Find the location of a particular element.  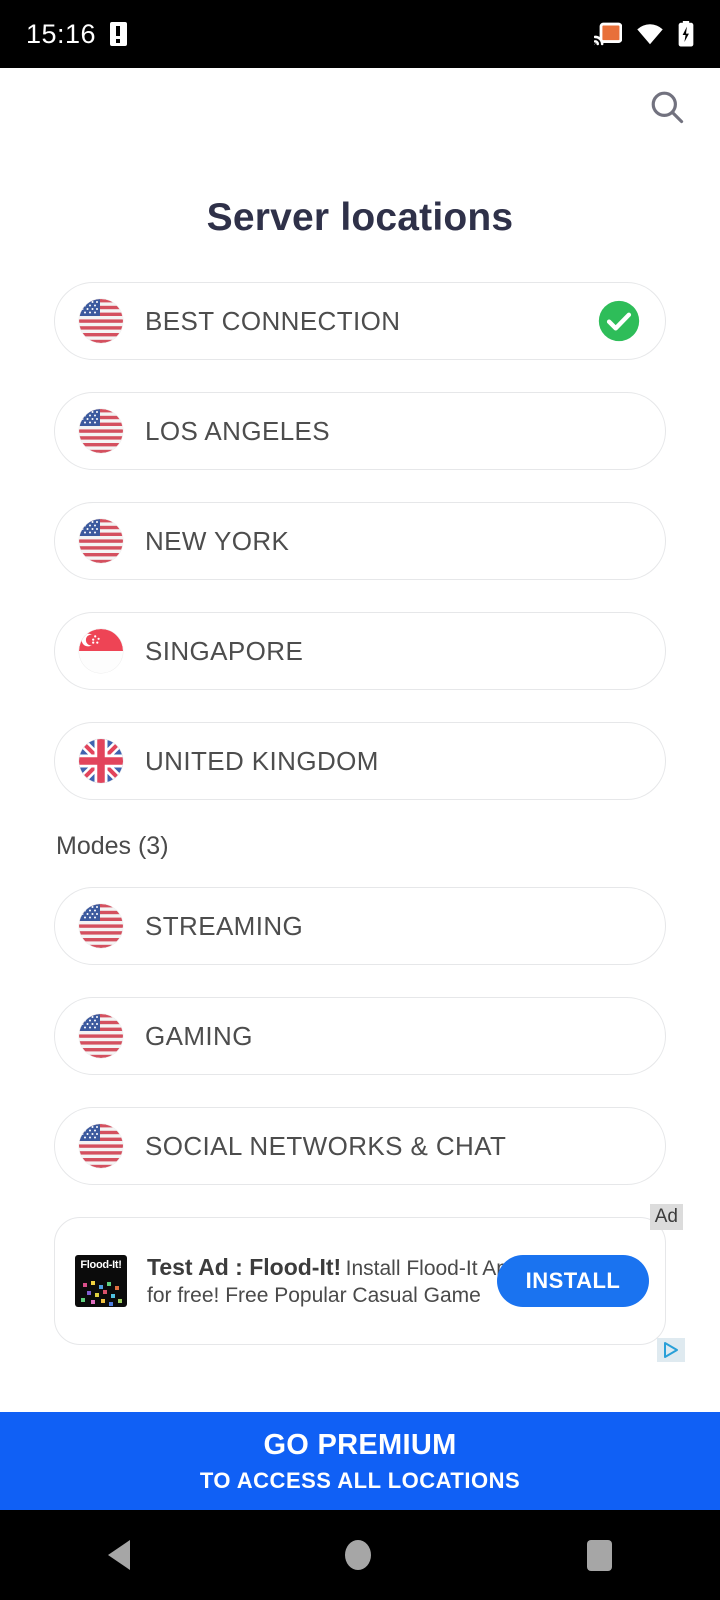

location-label: BEST CONNECTION is located at coordinates (273, 320).